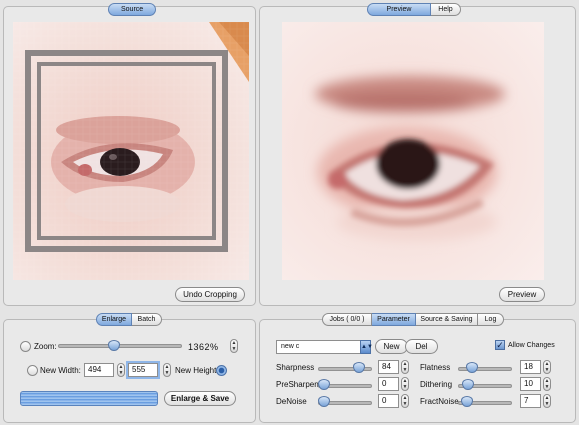 Image resolution: width=579 pixels, height=425 pixels. What do you see at coordinates (290, 346) in the screenshot?
I see `preset-value: new c` at bounding box center [290, 346].